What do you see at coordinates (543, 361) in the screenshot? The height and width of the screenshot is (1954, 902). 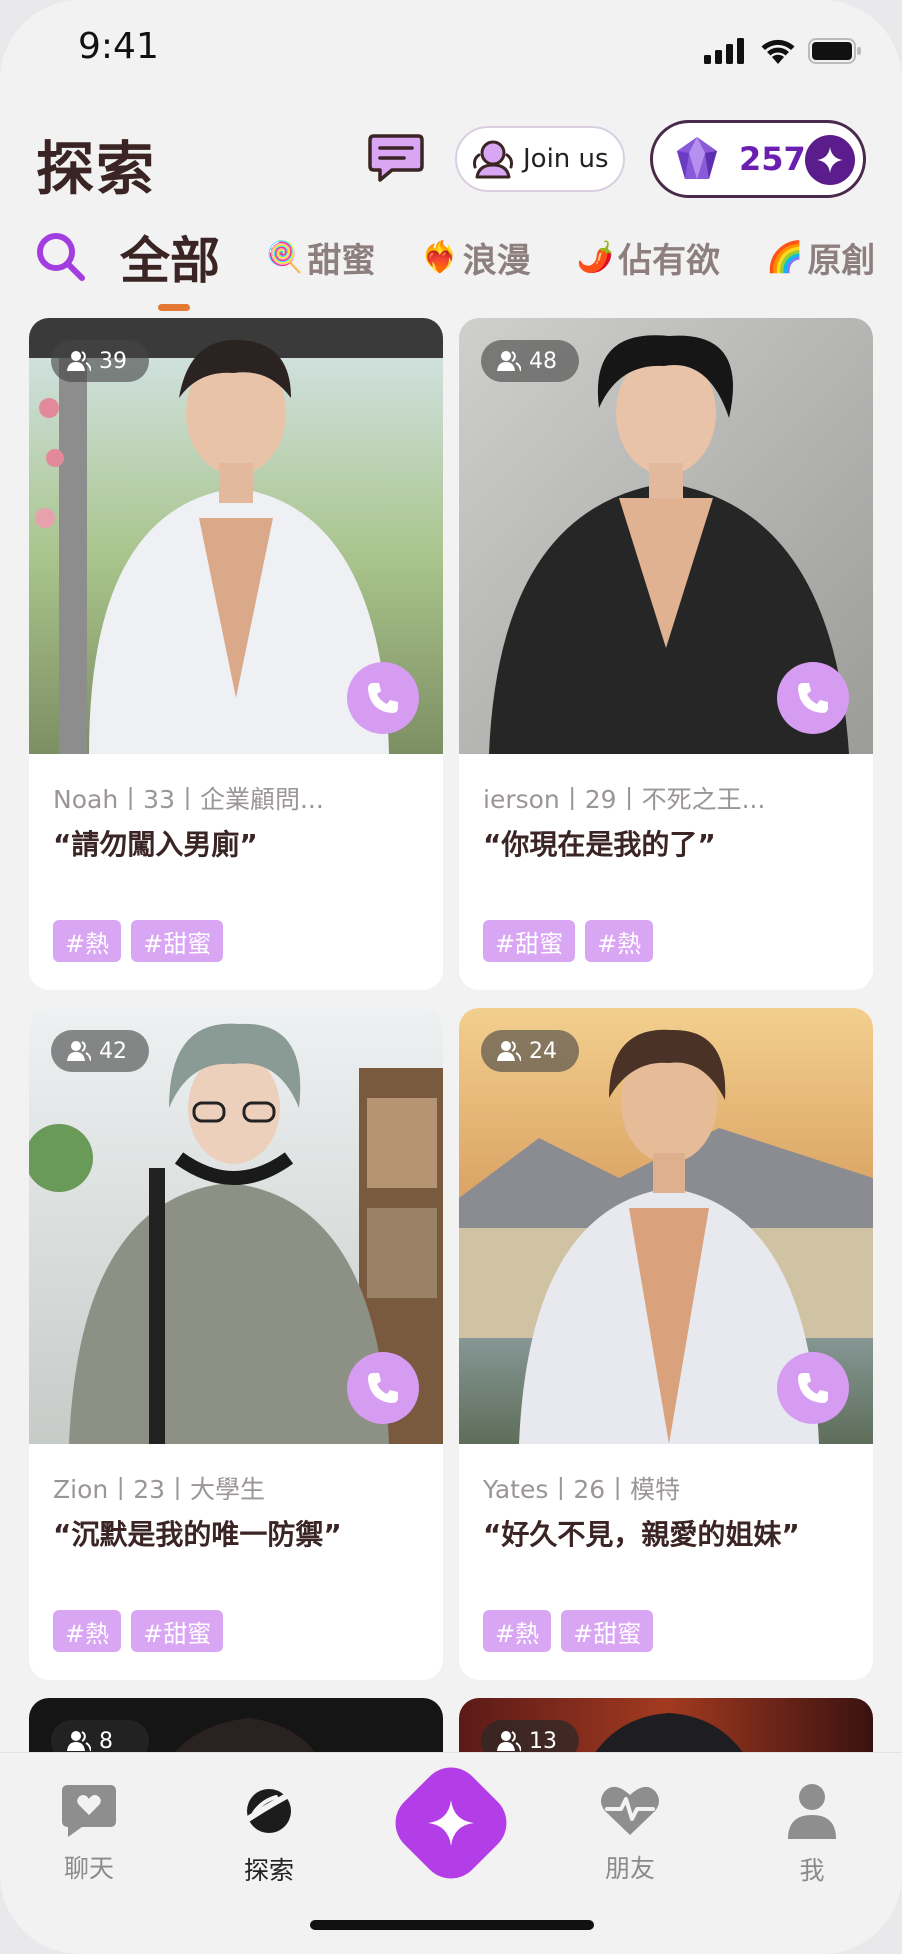 I see `viewer-count: 48` at bounding box center [543, 361].